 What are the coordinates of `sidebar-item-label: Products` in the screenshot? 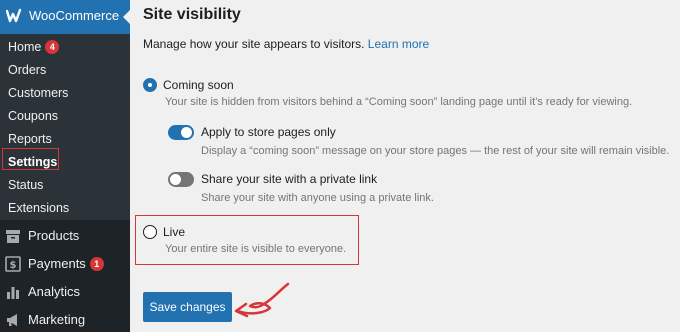 It's located at (54, 235).